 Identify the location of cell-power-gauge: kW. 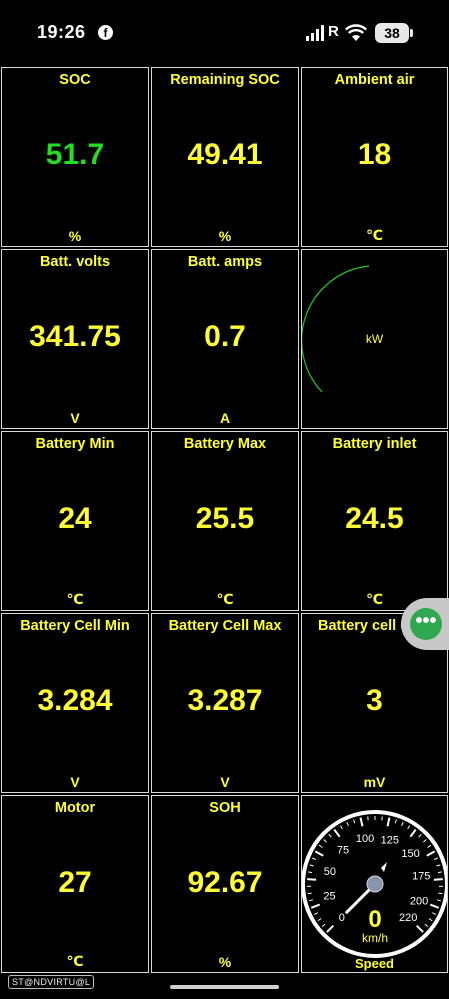
(374, 339).